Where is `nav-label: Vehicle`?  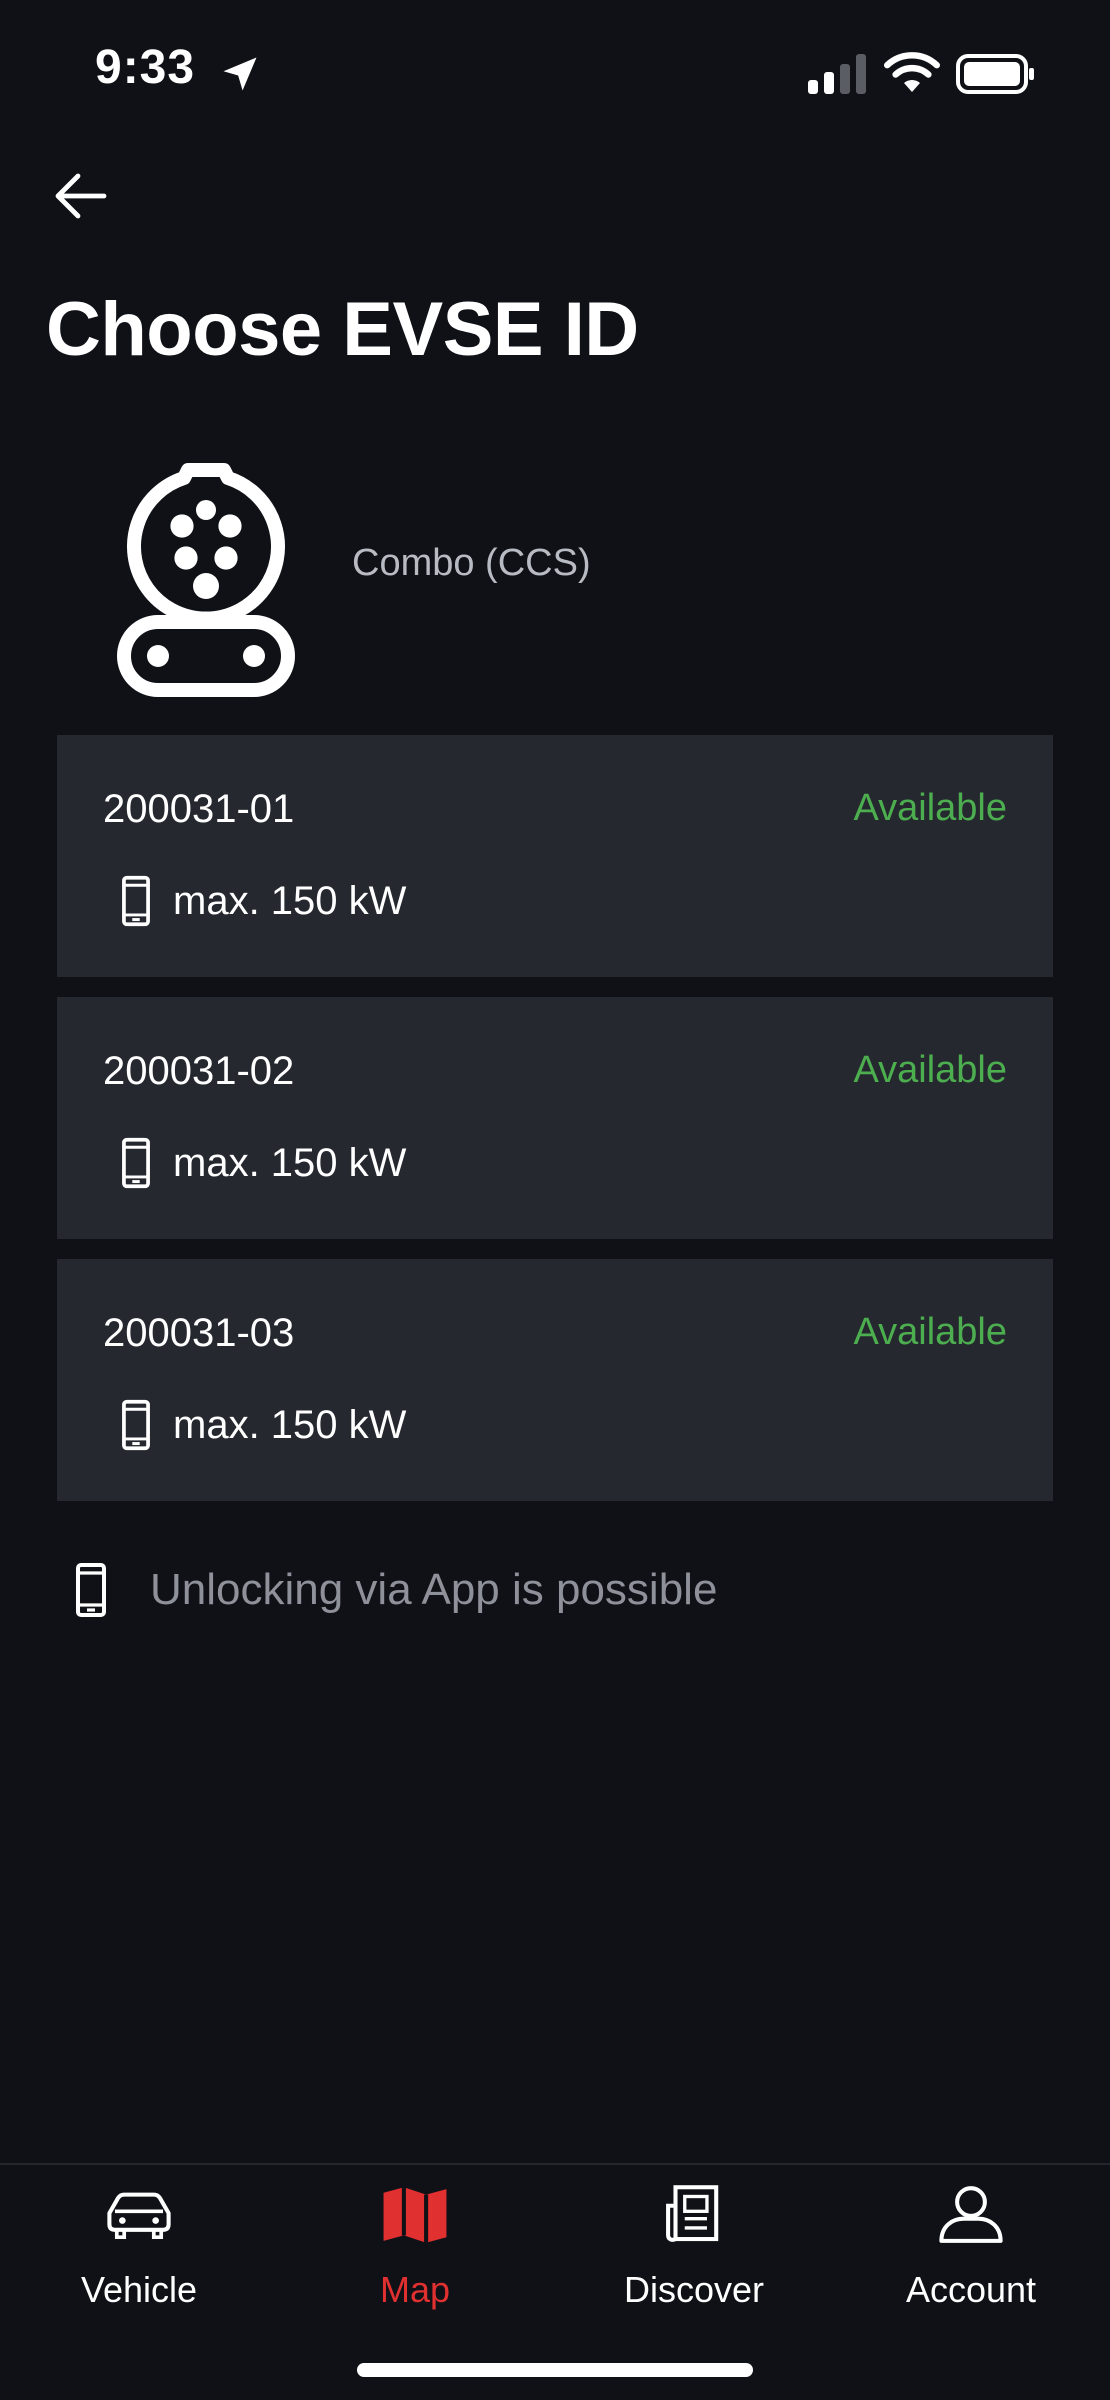
nav-label: Vehicle is located at coordinates (139, 2289).